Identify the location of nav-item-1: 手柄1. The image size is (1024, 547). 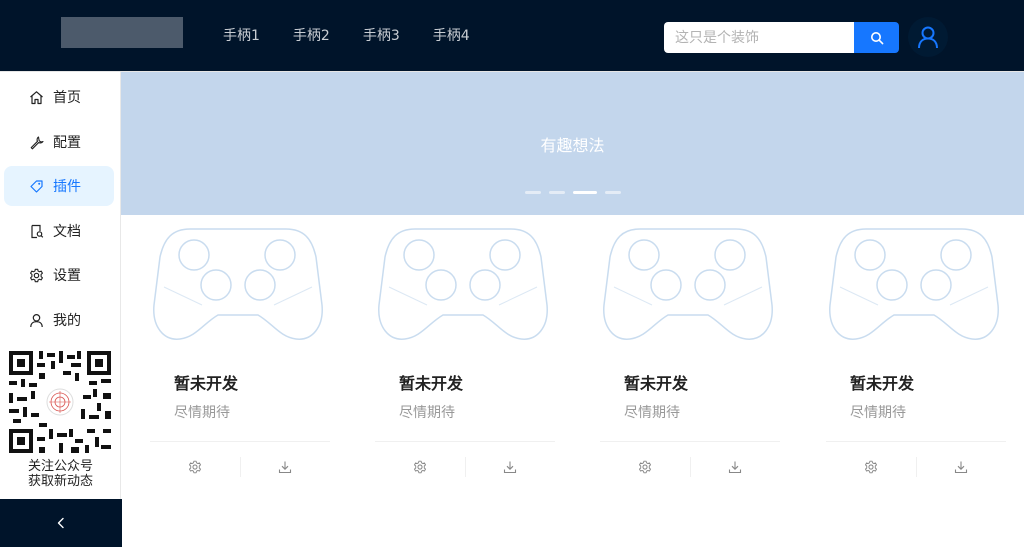
(241, 36).